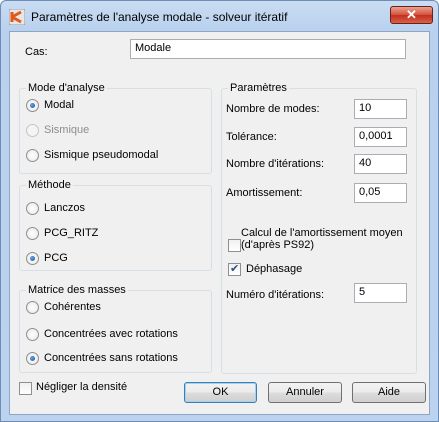  I want to click on case-input: Modale, so click(268, 49).